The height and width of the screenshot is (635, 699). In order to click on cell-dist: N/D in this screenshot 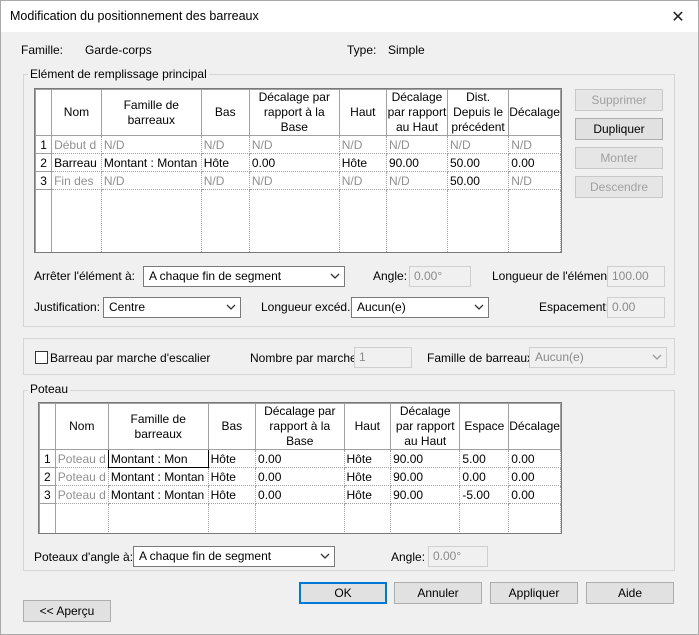, I will do `click(478, 144)`.